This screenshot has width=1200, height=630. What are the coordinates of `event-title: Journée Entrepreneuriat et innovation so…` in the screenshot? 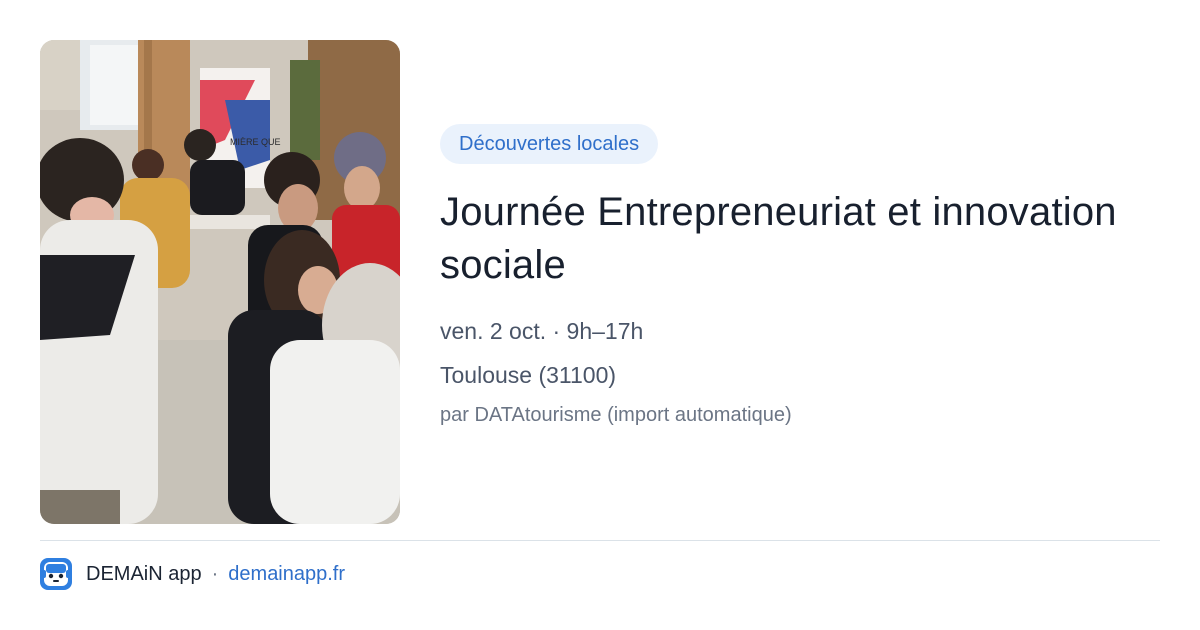 It's located at (800, 239).